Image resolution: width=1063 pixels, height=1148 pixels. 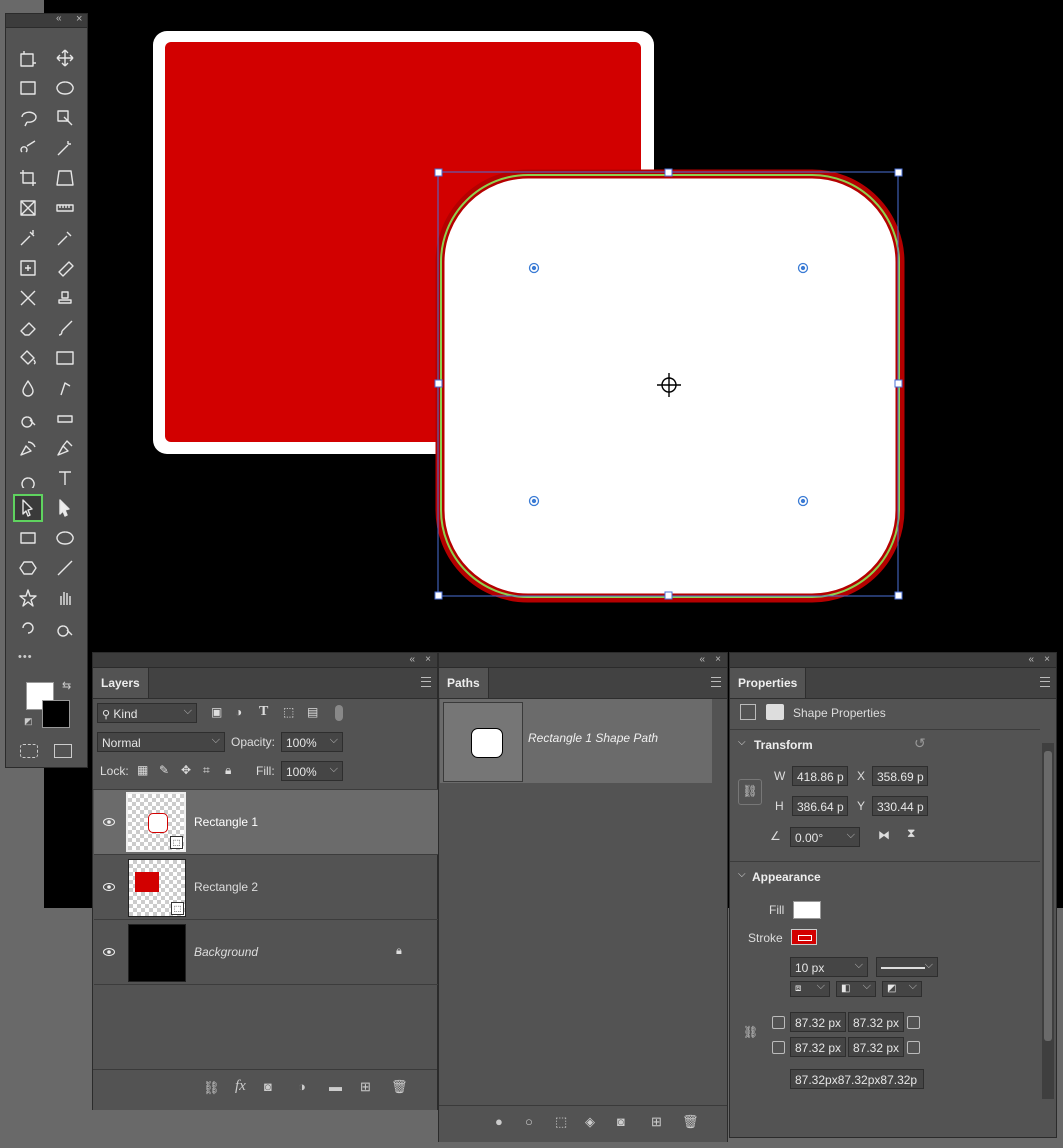 What do you see at coordinates (907, 967) in the screenshot?
I see `stroke-style-select` at bounding box center [907, 967].